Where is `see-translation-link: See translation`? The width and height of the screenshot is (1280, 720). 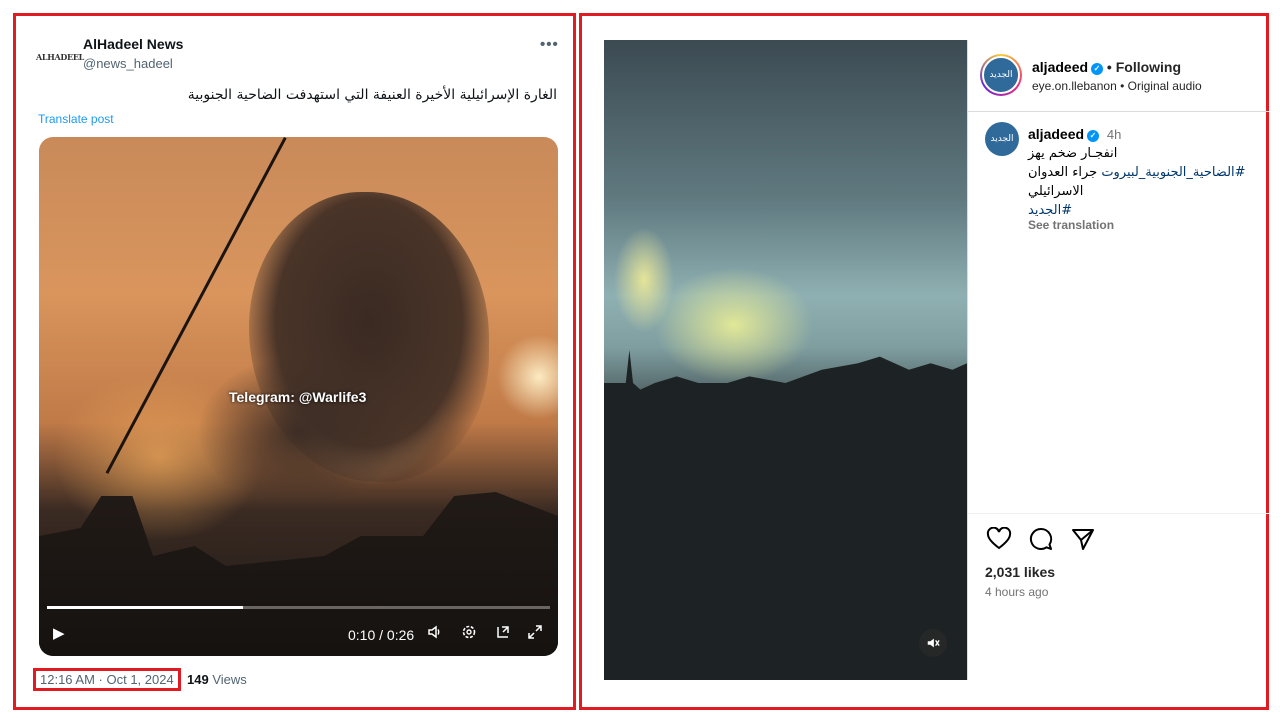
see-translation-link: See translation is located at coordinates (1071, 225).